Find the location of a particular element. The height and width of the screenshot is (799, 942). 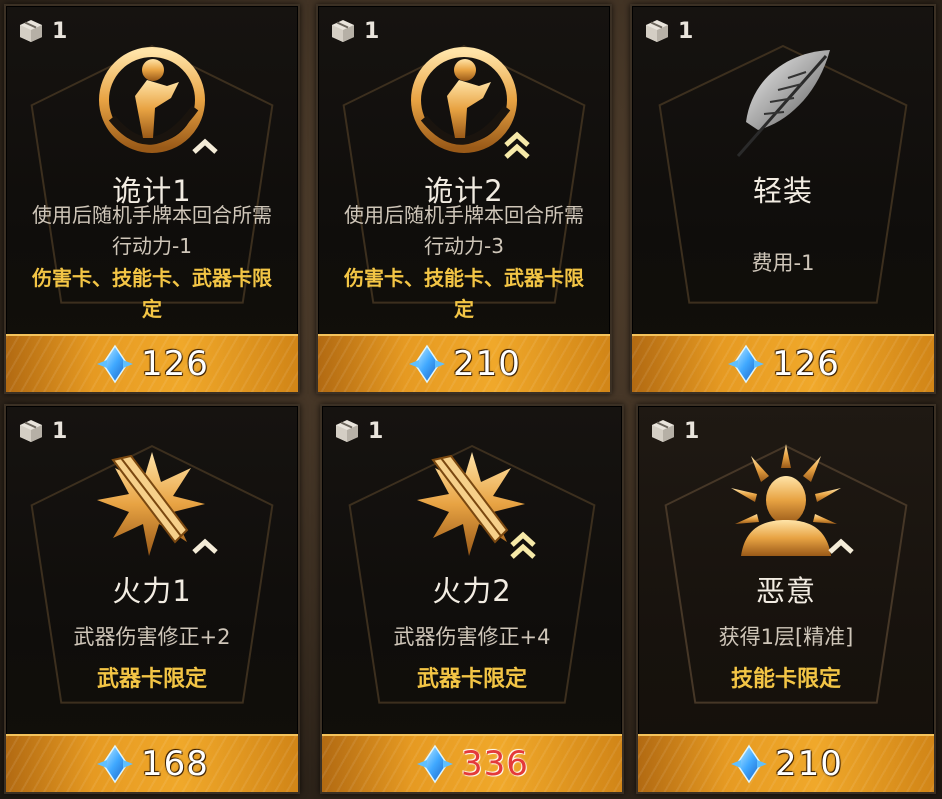

buy-button: 168 is located at coordinates (152, 763).